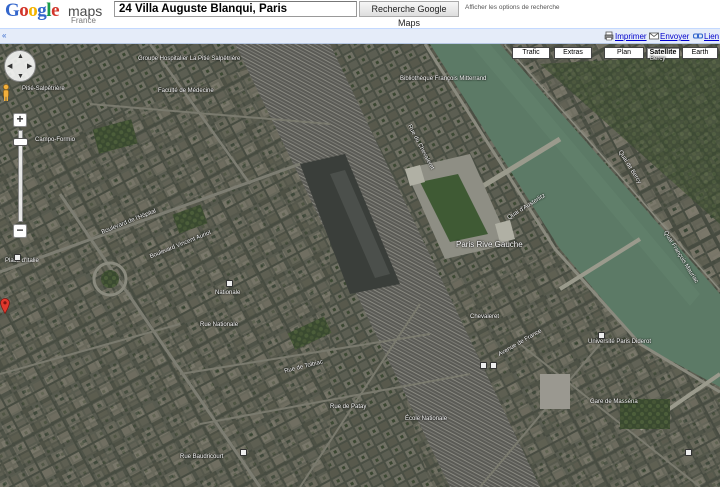  I want to click on map-type-trafic: Trafic, so click(531, 53).